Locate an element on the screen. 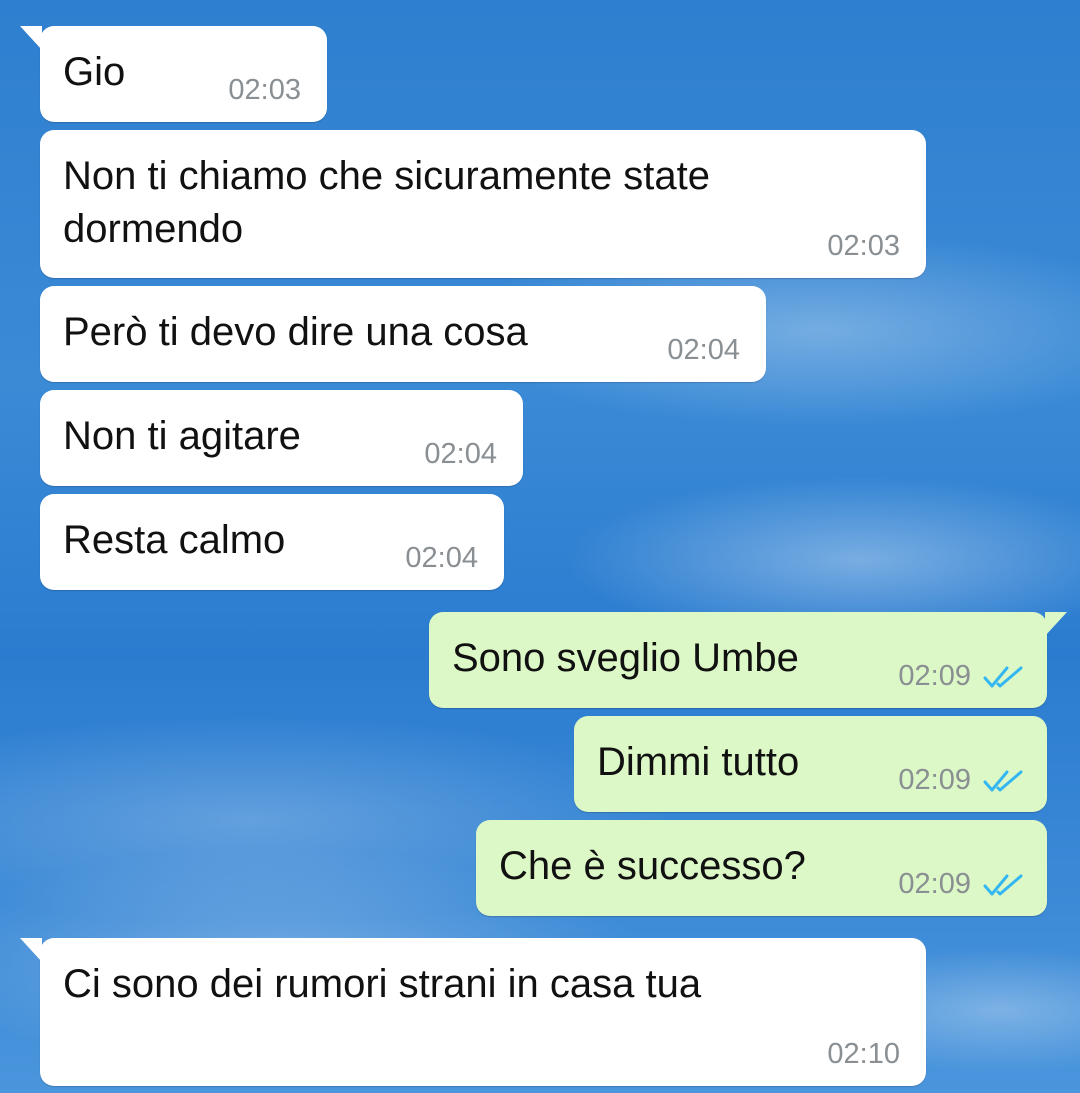  message-text: Che è successo? is located at coordinates (652, 866).